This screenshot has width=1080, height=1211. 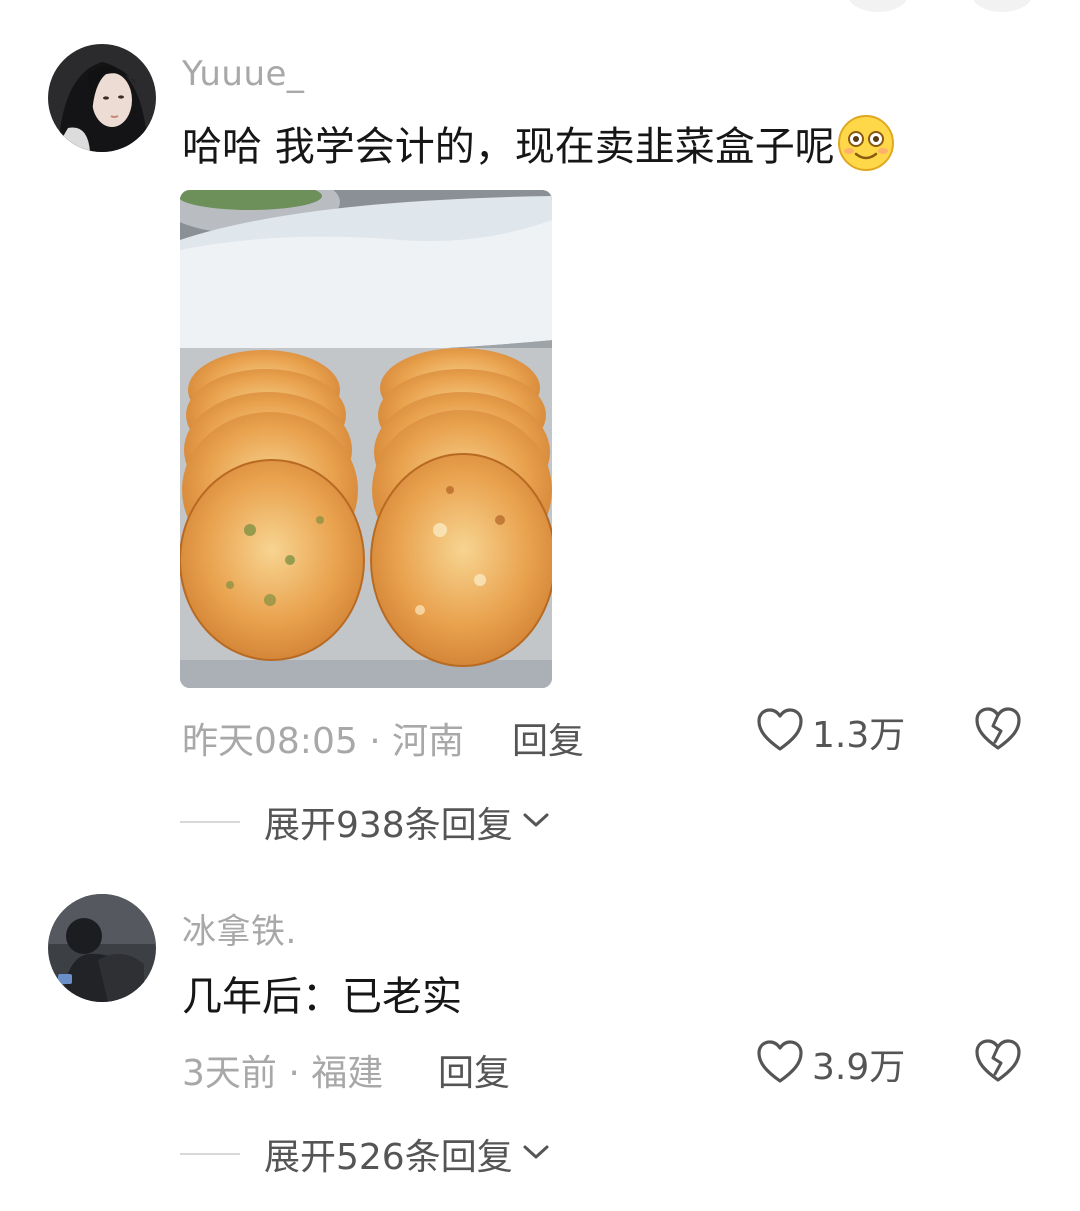 I want to click on like-button: 1.3万, so click(x=830, y=732).